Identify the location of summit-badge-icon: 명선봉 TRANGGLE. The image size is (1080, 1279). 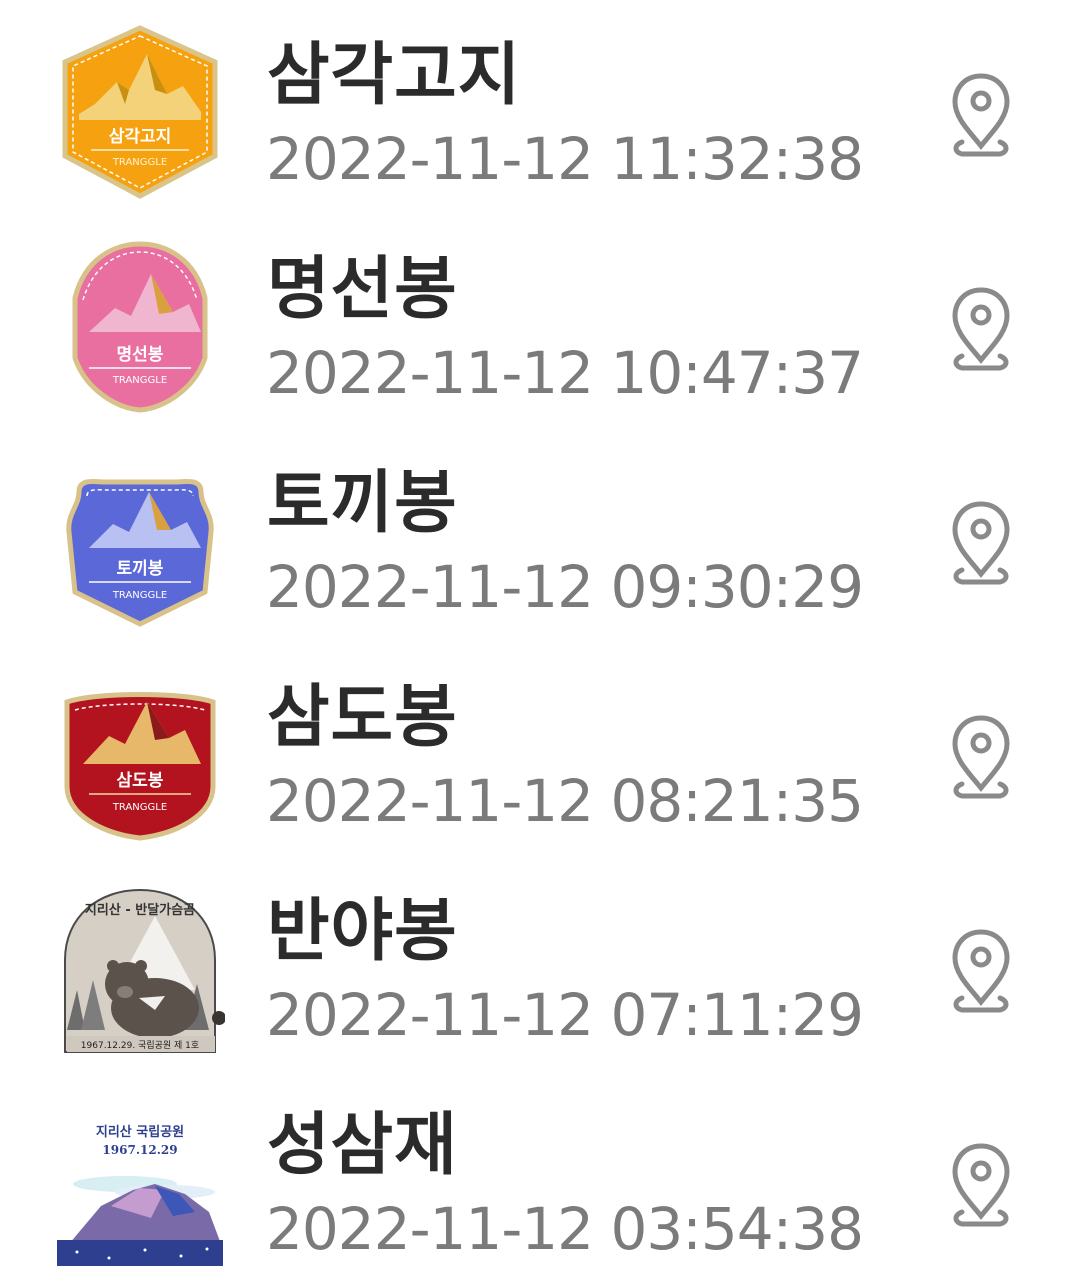
(140, 326).